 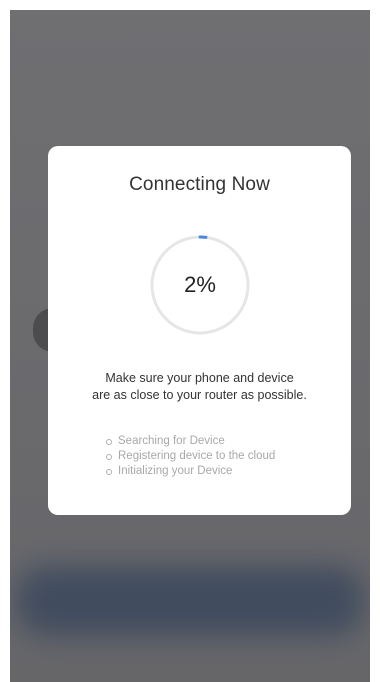 I want to click on step-item: Initializing your Device, so click(x=190, y=471).